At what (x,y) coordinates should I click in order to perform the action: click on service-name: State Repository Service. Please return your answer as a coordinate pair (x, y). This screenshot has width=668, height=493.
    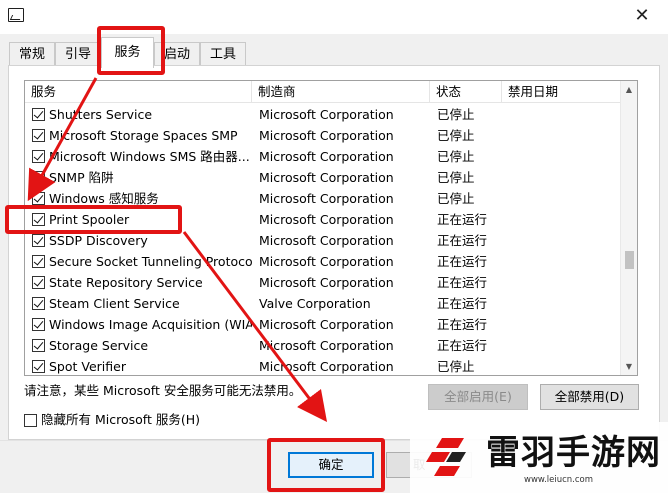
    Looking at the image, I should click on (126, 282).